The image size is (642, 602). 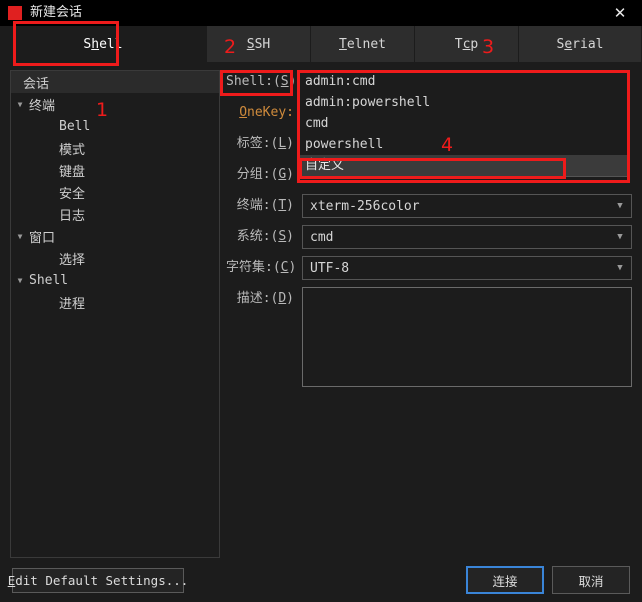 What do you see at coordinates (115, 192) in the screenshot?
I see `tree-item-5: 安全` at bounding box center [115, 192].